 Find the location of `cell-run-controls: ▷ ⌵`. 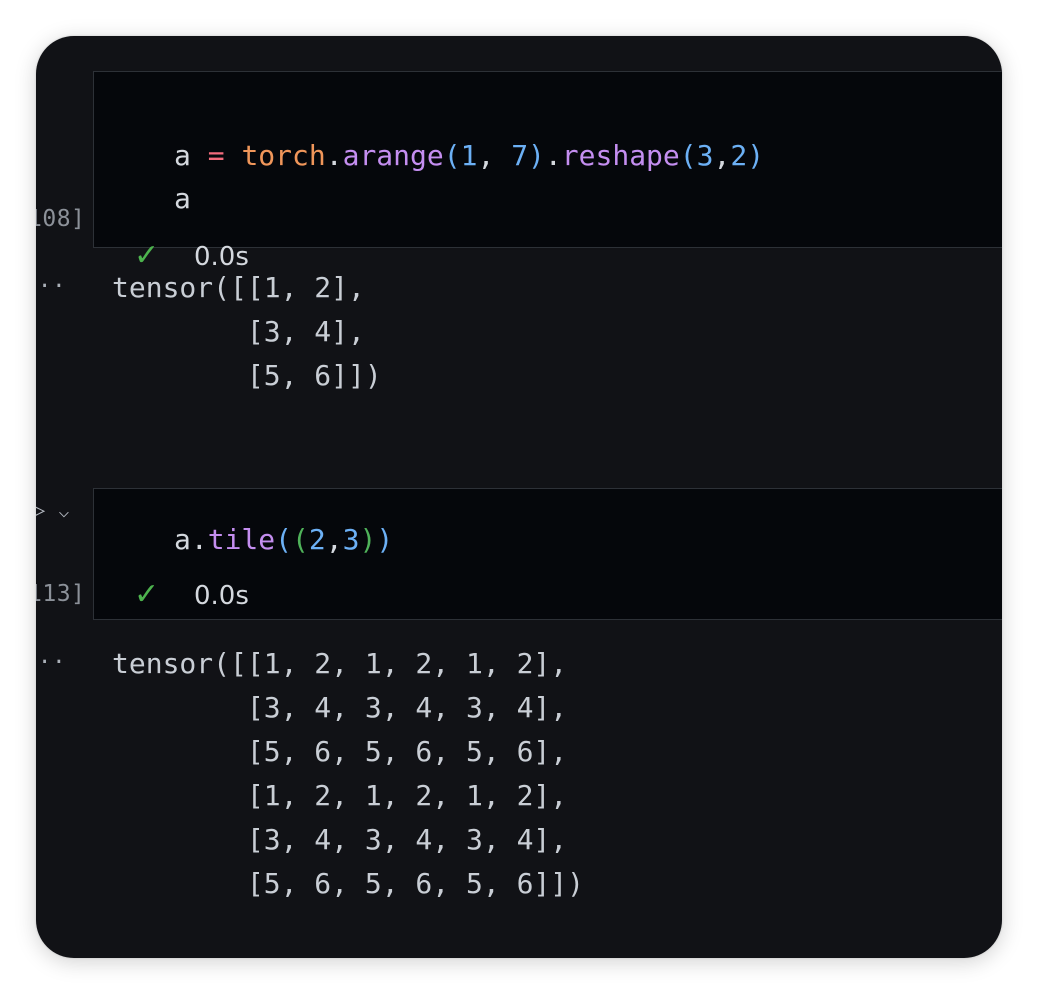

cell-run-controls: ▷ ⌵ is located at coordinates (52, 510).